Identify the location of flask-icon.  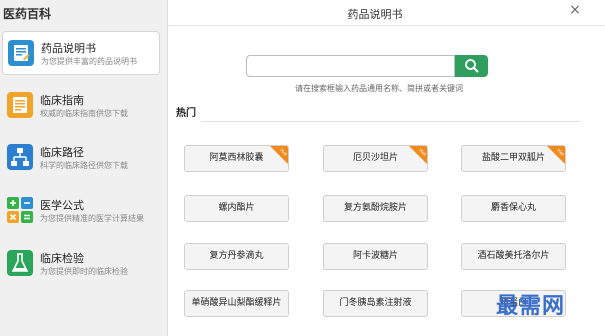
(20, 263).